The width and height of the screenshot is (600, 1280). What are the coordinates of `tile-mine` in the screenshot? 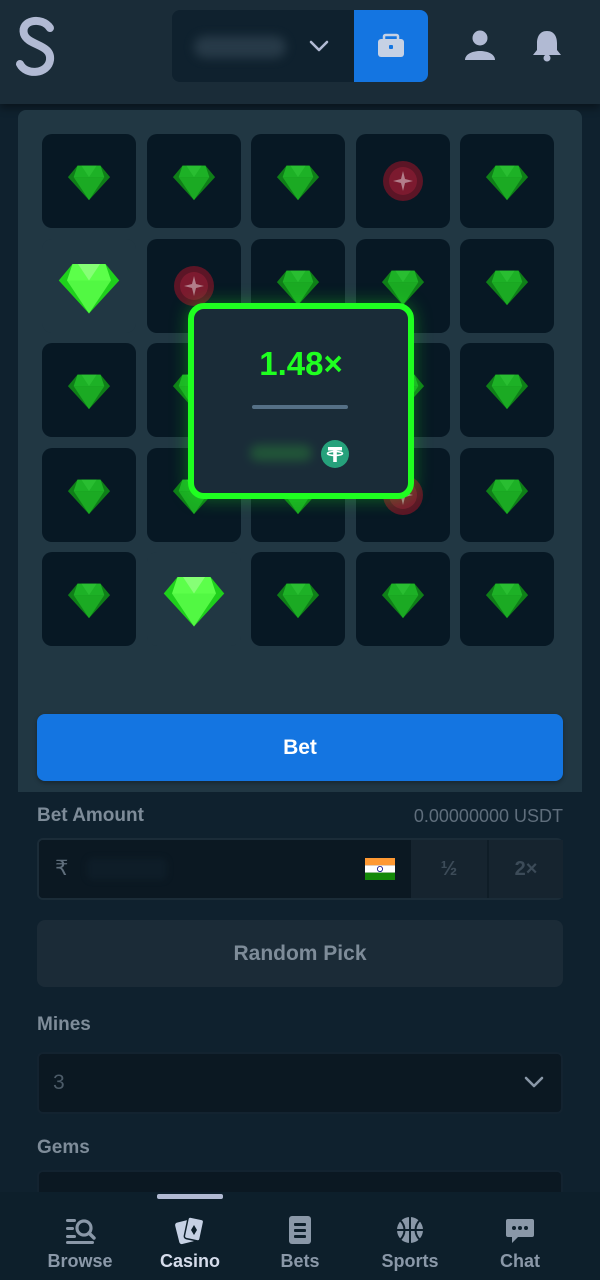 It's located at (403, 181).